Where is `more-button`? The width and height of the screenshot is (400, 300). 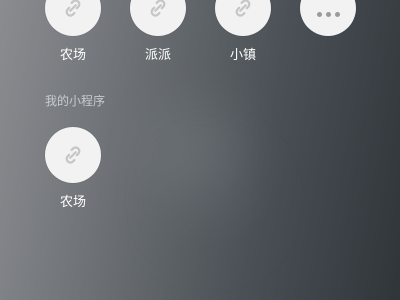 more-button is located at coordinates (328, 22).